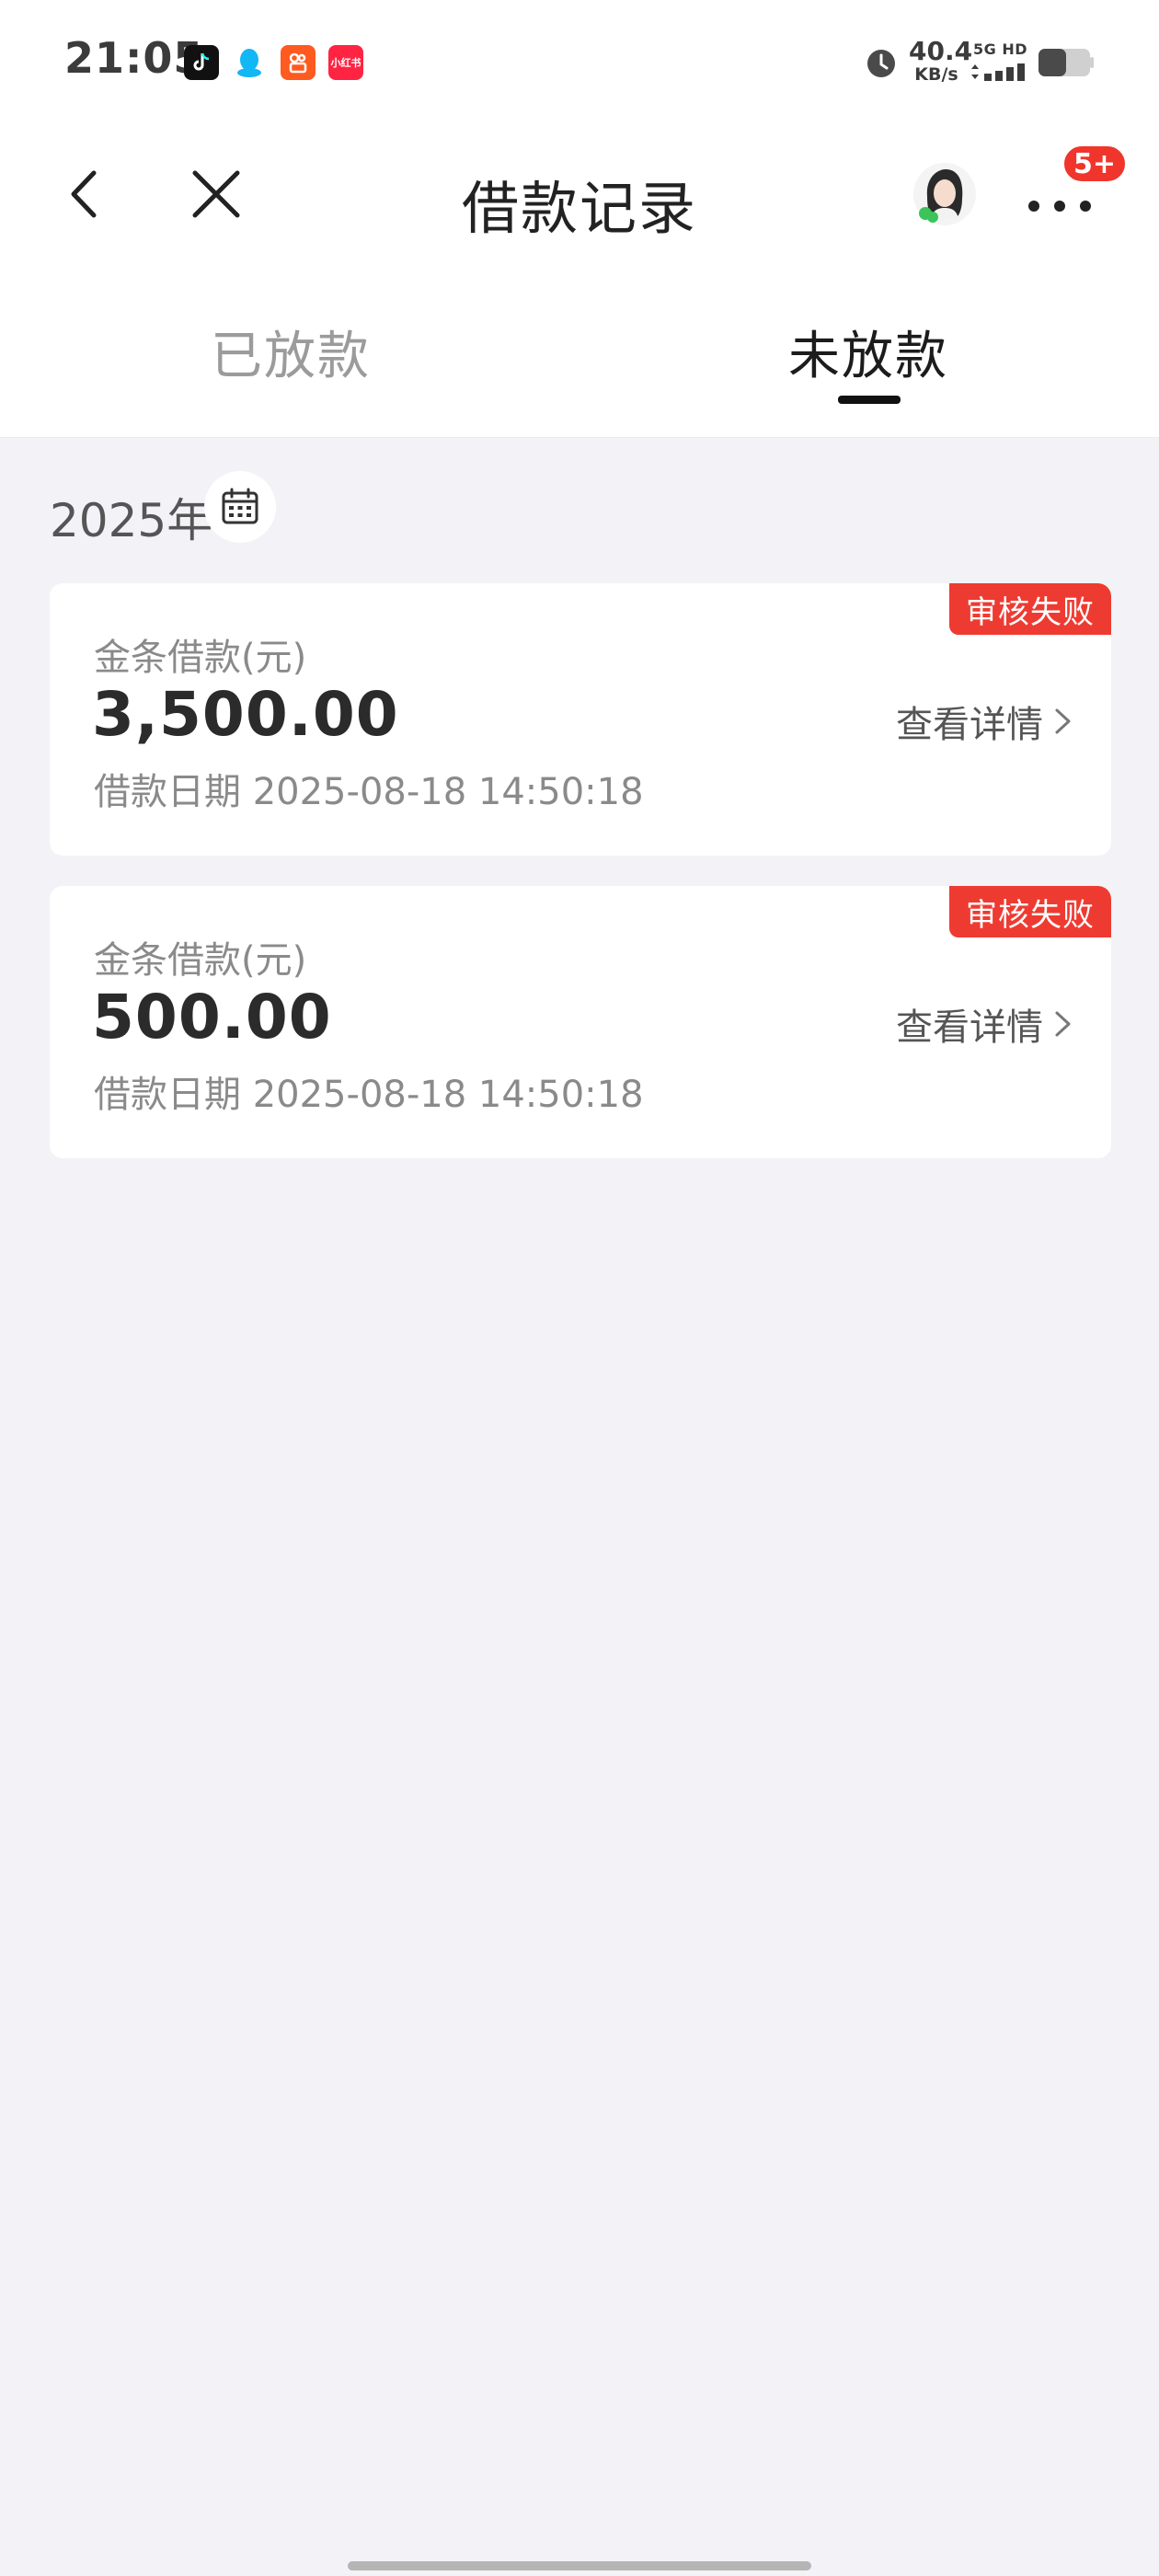 This screenshot has height=2576, width=1159. What do you see at coordinates (999, 61) in the screenshot?
I see `signal-indicator: 5G HD` at bounding box center [999, 61].